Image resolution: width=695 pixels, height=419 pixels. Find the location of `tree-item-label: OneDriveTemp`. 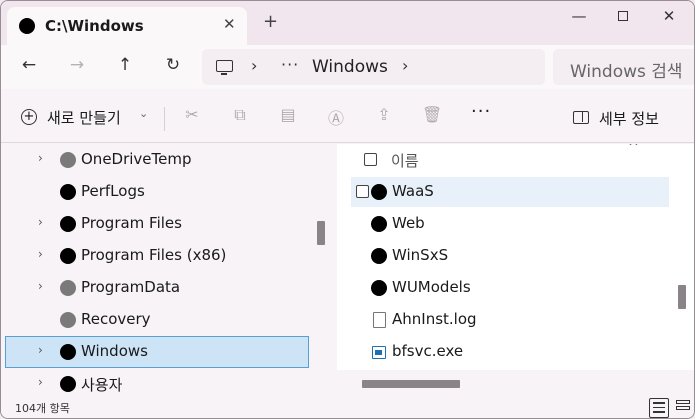

tree-item-label: OneDriveTemp is located at coordinates (136, 159).